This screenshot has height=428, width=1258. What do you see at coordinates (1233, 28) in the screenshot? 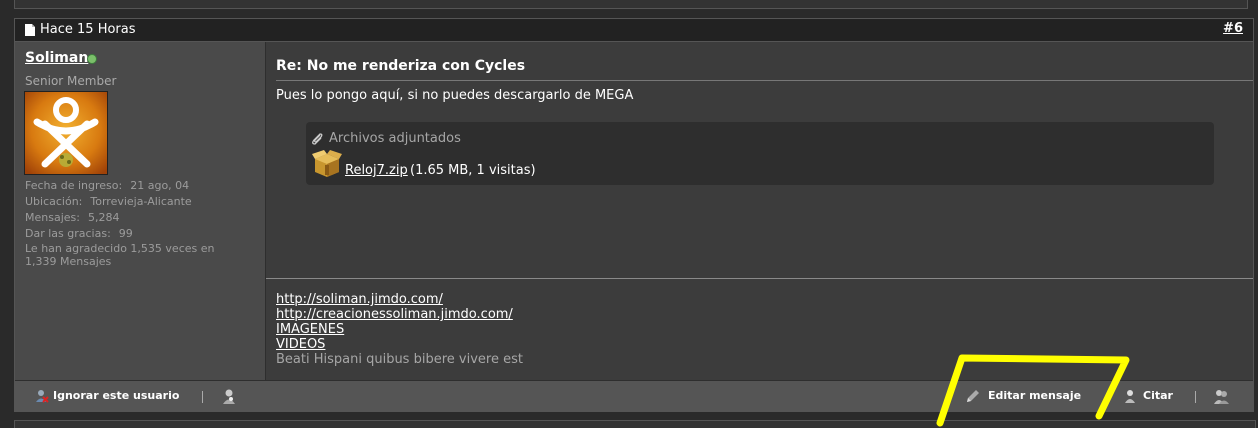
I see `post-number-link: #6` at bounding box center [1233, 28].